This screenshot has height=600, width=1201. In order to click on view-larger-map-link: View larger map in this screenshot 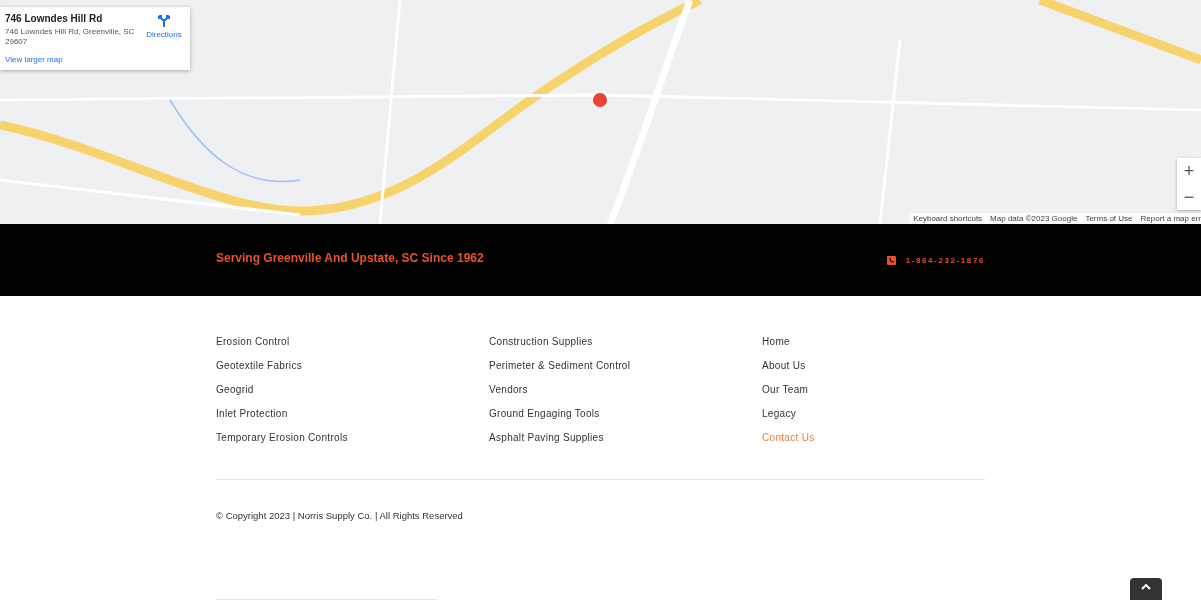, I will do `click(71, 59)`.